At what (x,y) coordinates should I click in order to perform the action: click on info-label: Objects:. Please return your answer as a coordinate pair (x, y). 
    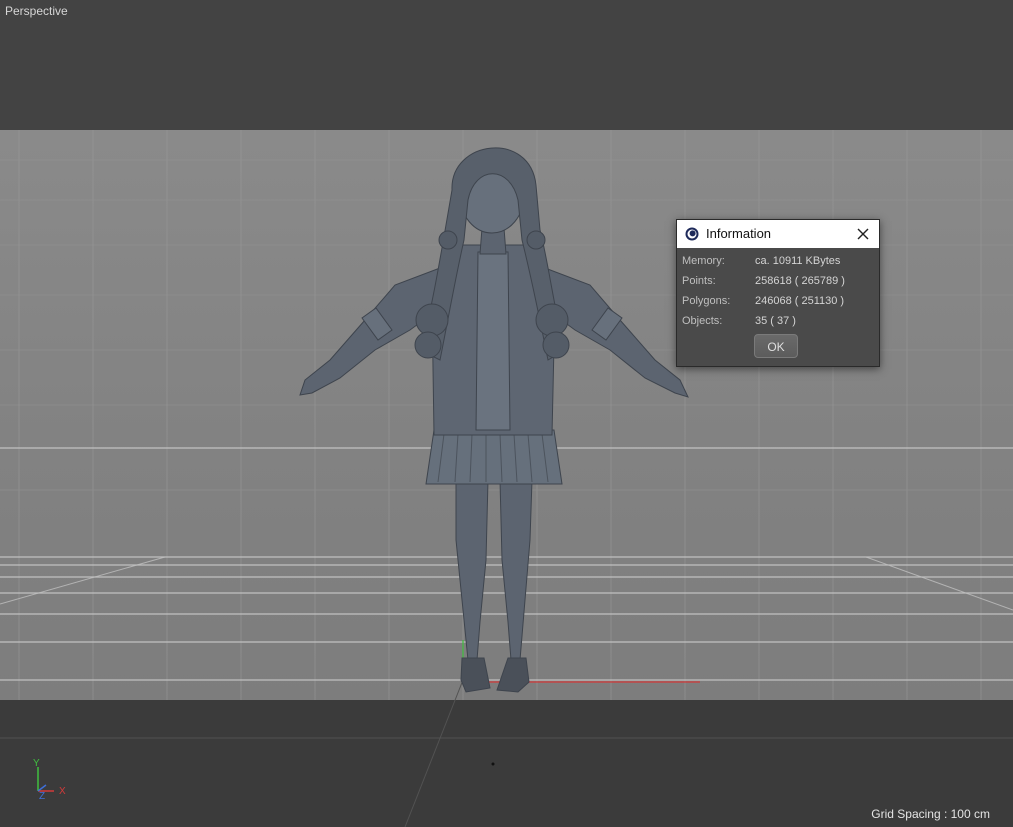
    Looking at the image, I should click on (702, 321).